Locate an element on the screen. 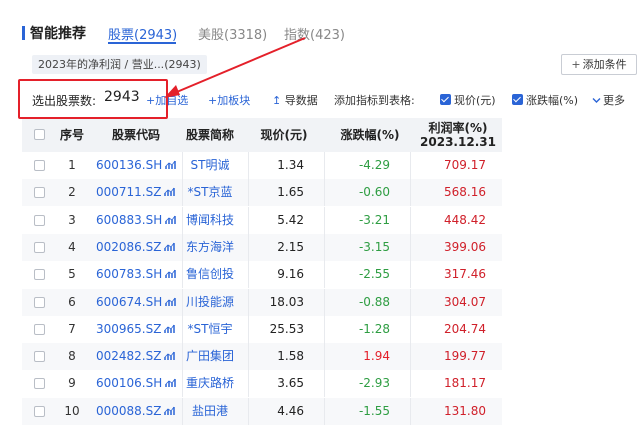  stock-name-link: 盐田港 is located at coordinates (210, 411).